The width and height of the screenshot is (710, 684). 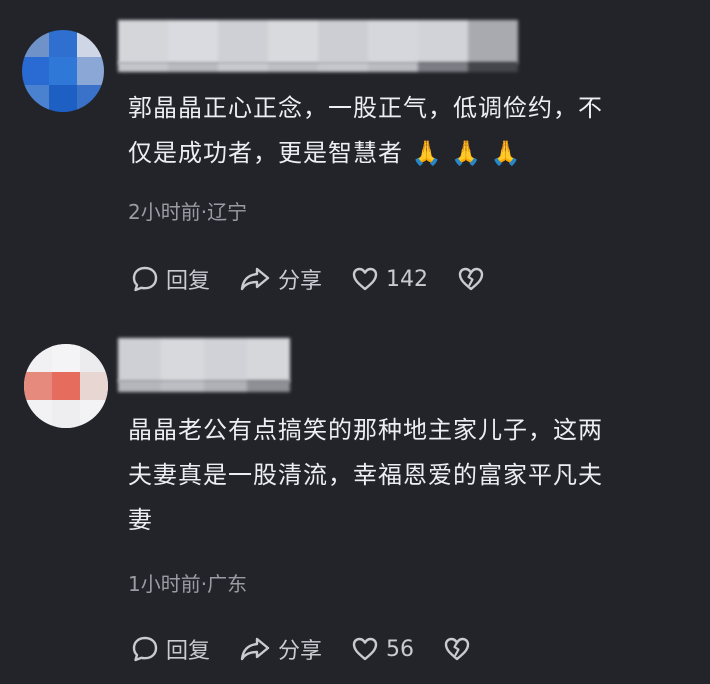 What do you see at coordinates (140, 520) in the screenshot?
I see `comment-text-line: 妻` at bounding box center [140, 520].